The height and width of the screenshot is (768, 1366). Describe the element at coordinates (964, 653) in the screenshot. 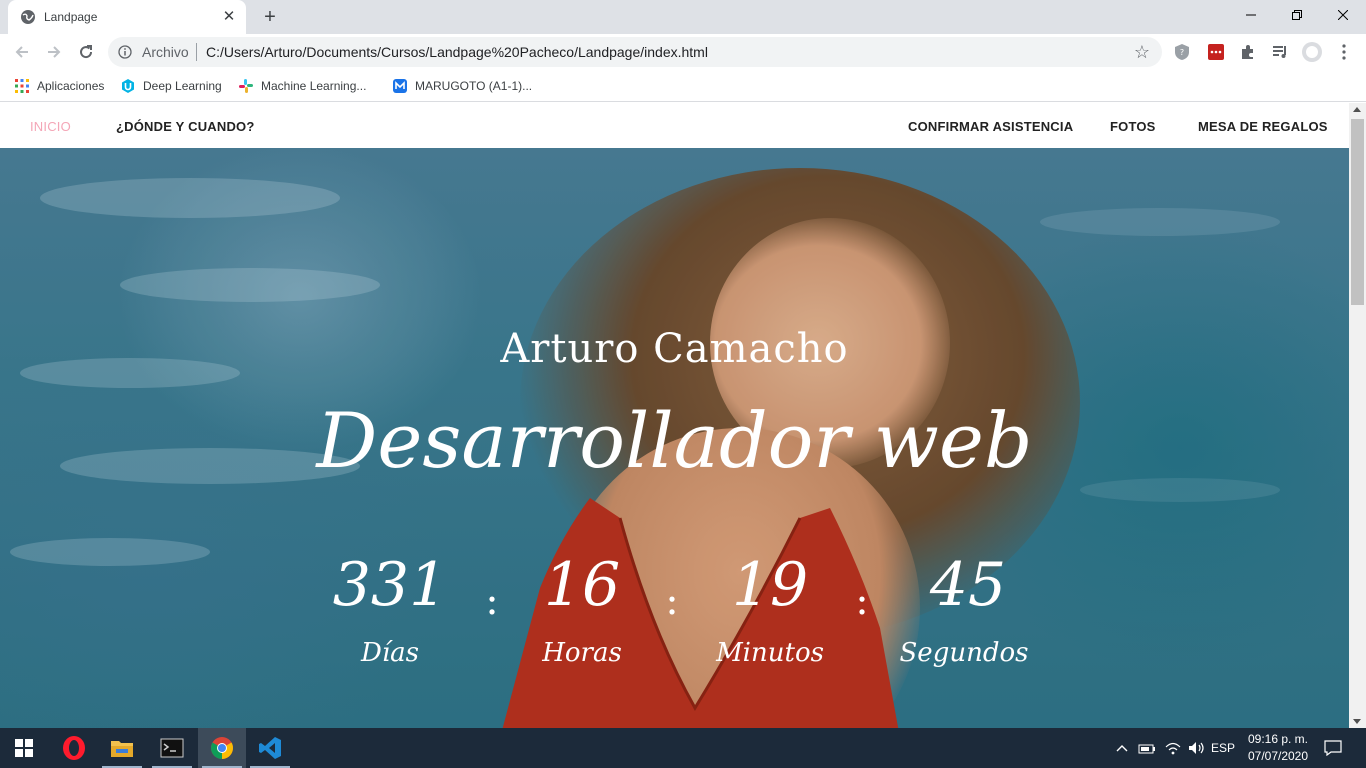

I see `countdown-seconds-label: Segundos` at that location.